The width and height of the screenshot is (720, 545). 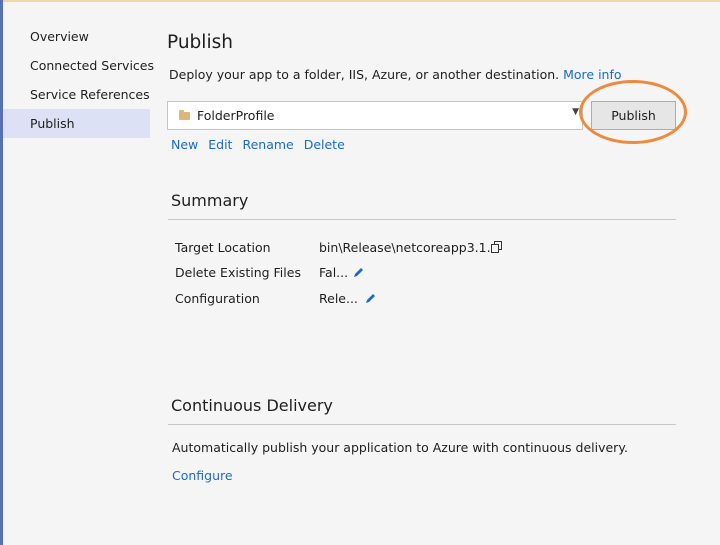 What do you see at coordinates (592, 74) in the screenshot?
I see `more-info-link: More info` at bounding box center [592, 74].